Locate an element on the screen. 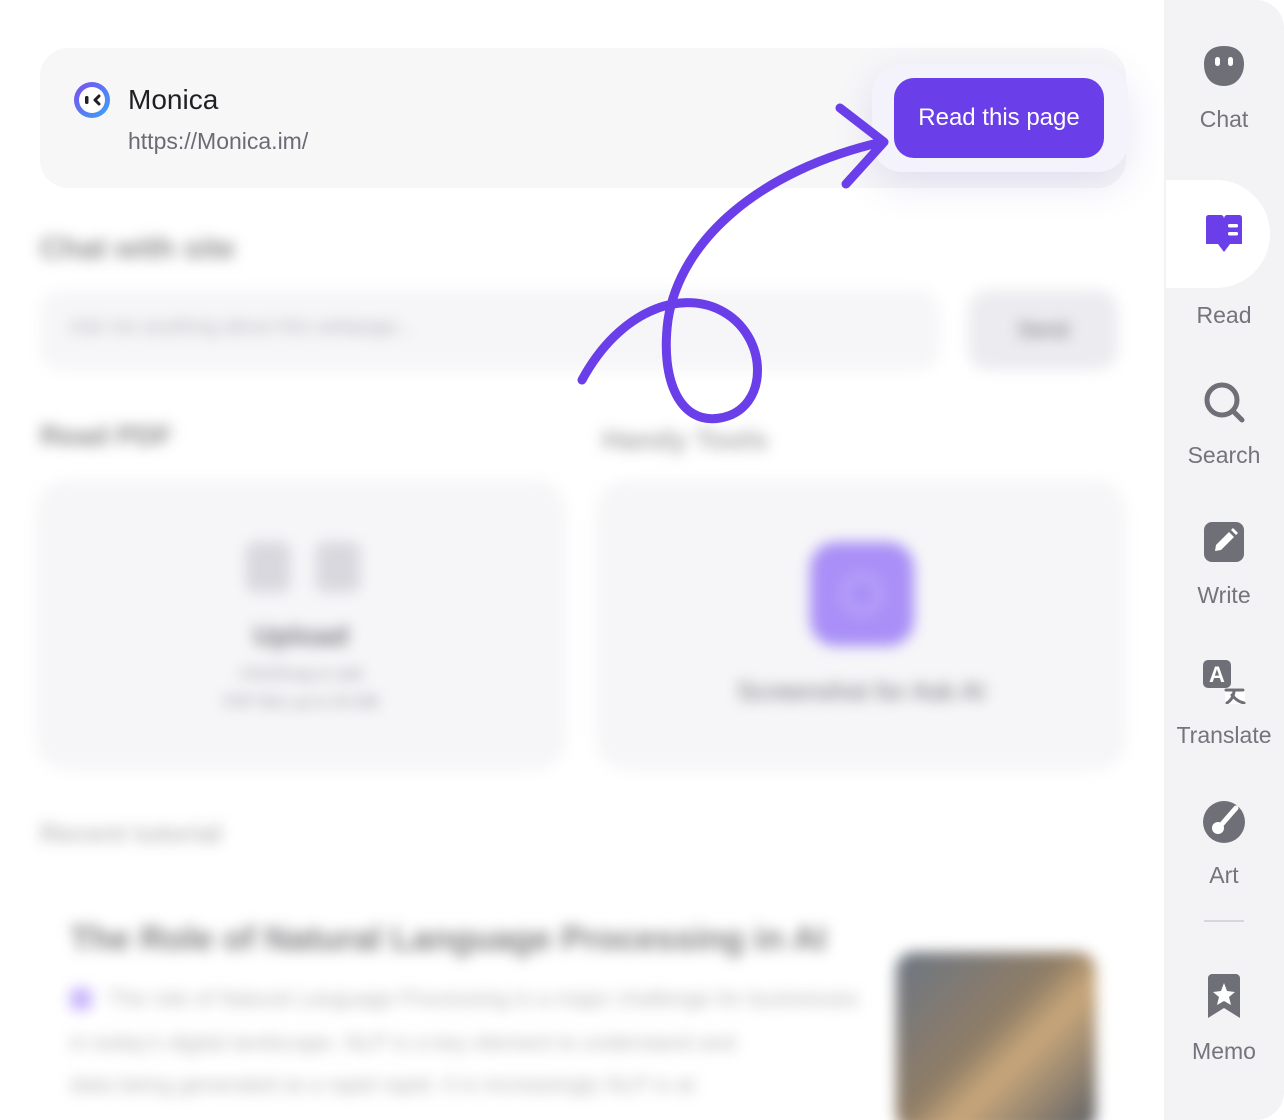 The image size is (1284, 1120). pdf-file-icon is located at coordinates (338, 567).